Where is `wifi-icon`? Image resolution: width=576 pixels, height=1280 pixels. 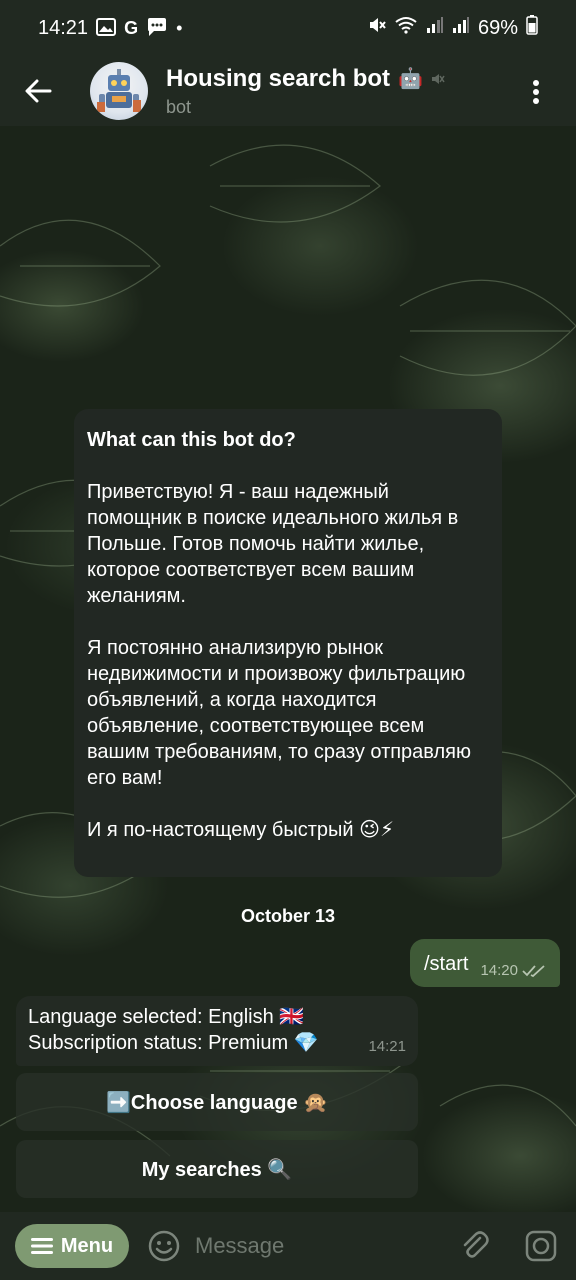
wifi-icon is located at coordinates (406, 28).